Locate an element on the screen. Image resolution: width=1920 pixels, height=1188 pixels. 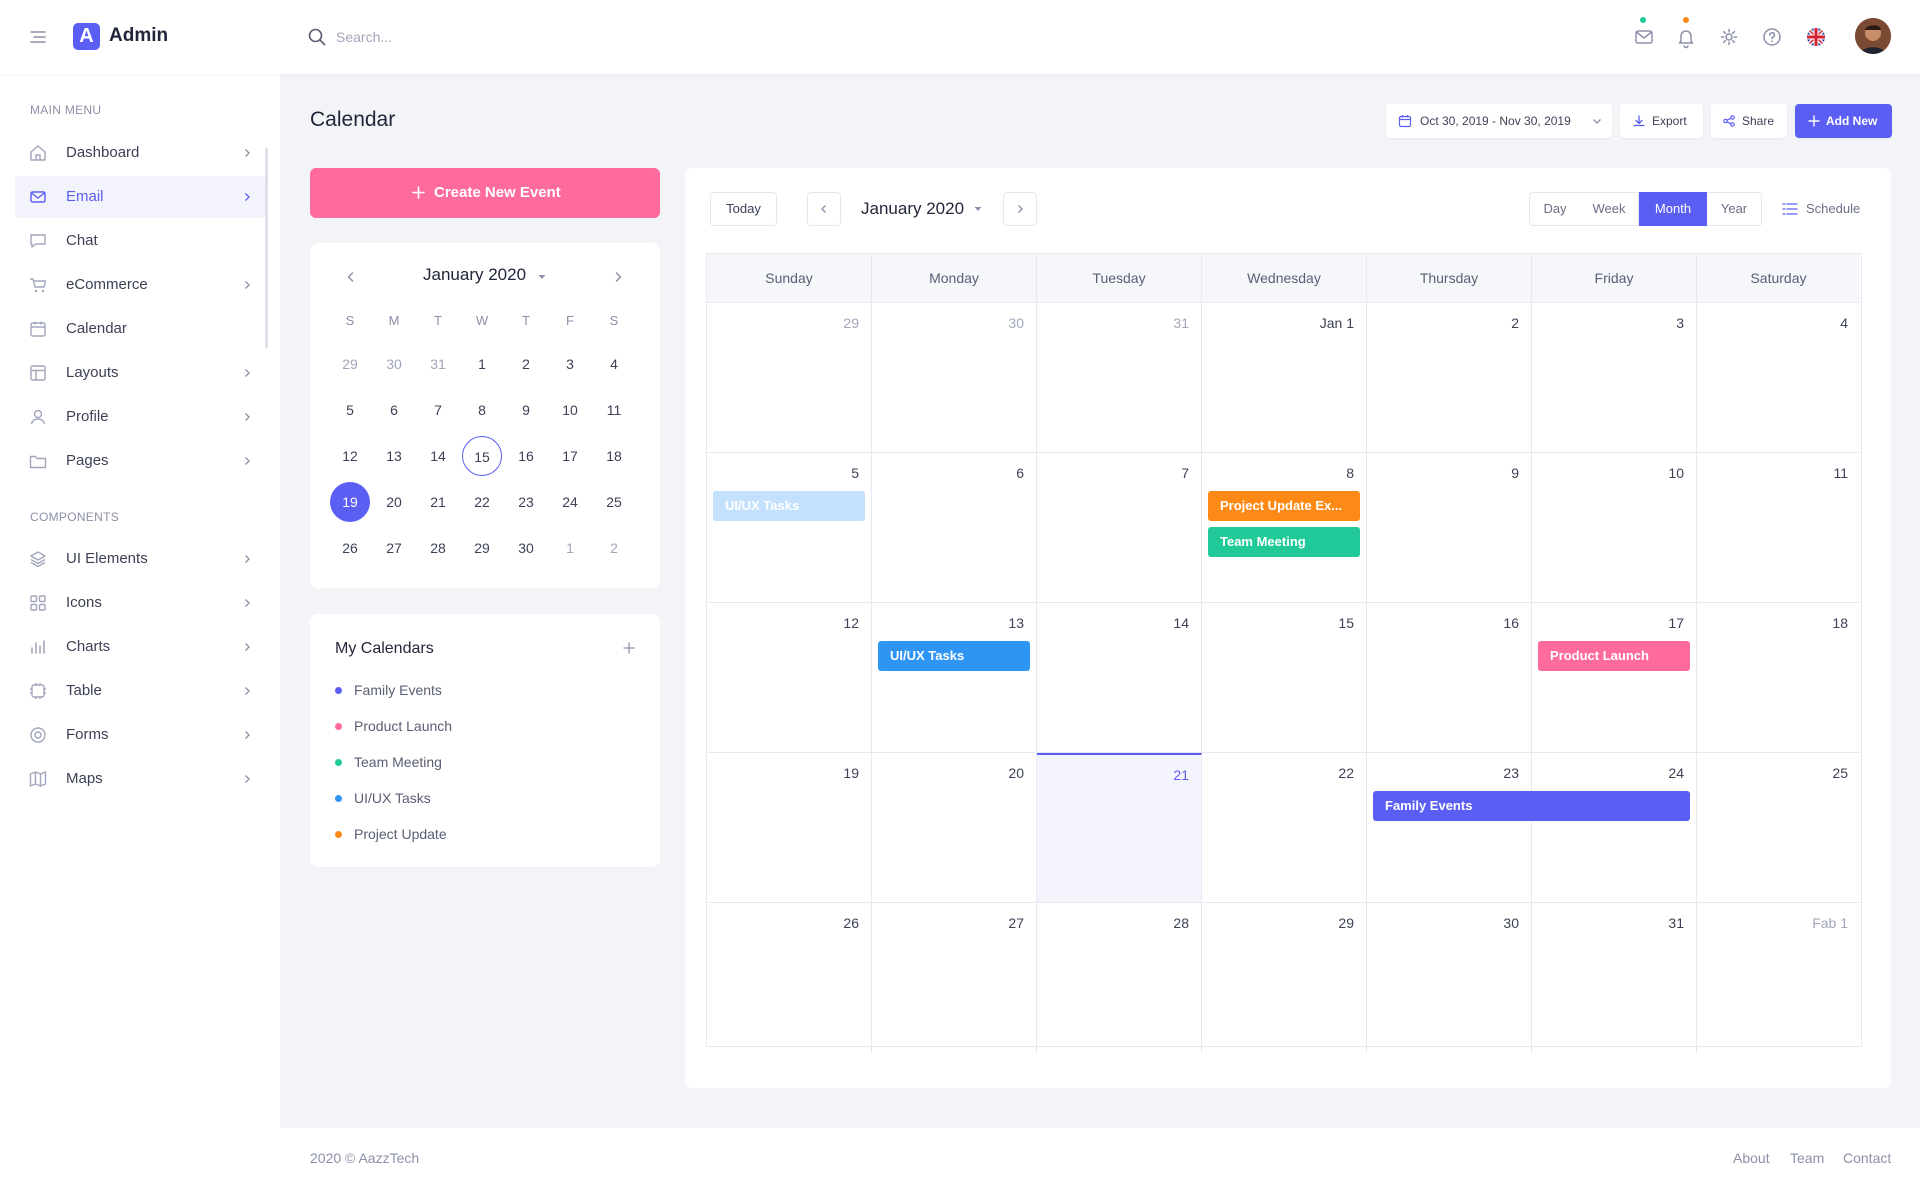
footer-link-about: About is located at coordinates (1751, 1158).